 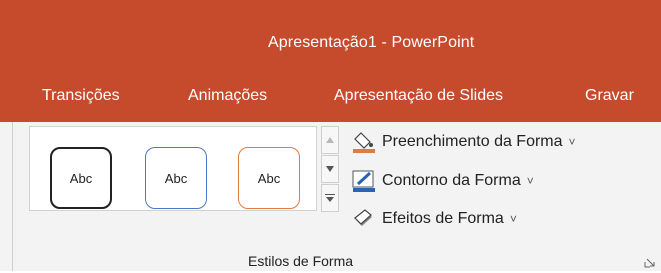 What do you see at coordinates (12, 196) in the screenshot?
I see `group-divider` at bounding box center [12, 196].